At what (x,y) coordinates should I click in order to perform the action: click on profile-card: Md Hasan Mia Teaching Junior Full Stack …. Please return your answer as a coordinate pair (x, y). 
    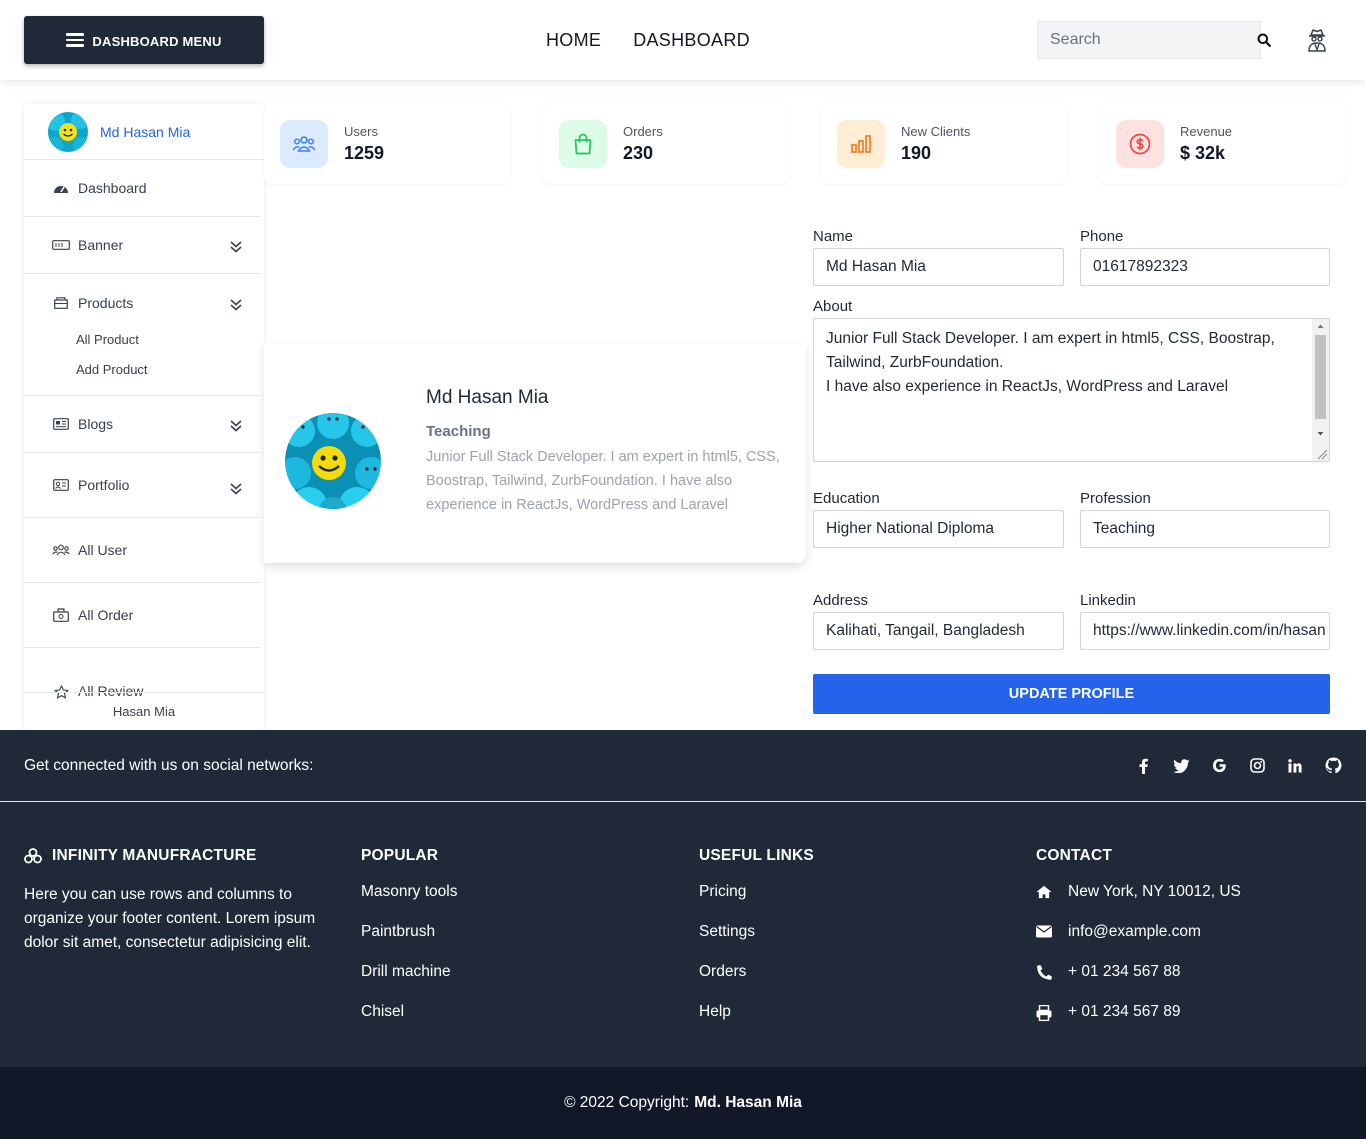
    Looking at the image, I should click on (535, 453).